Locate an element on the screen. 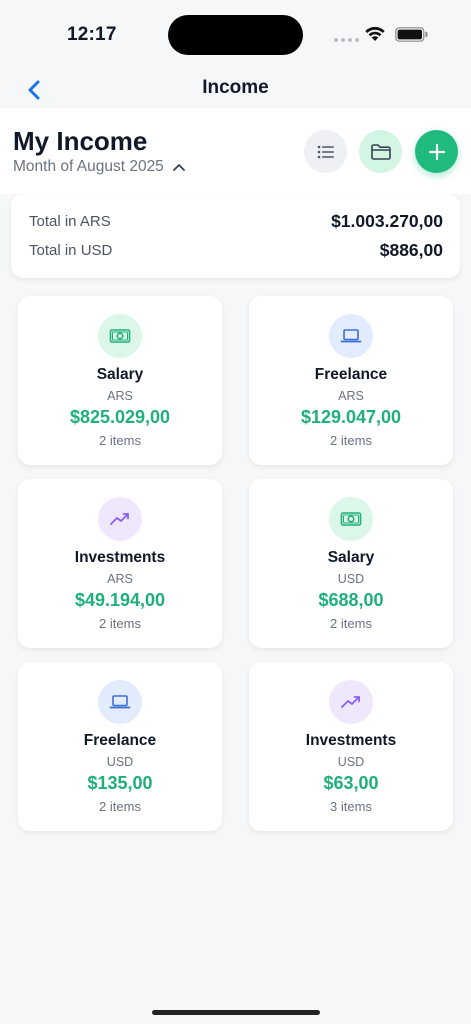 Image resolution: width=471 pixels, height=1024 pixels. category-card-freelance-usd: Freelance USD $135,00 2 items is located at coordinates (120, 746).